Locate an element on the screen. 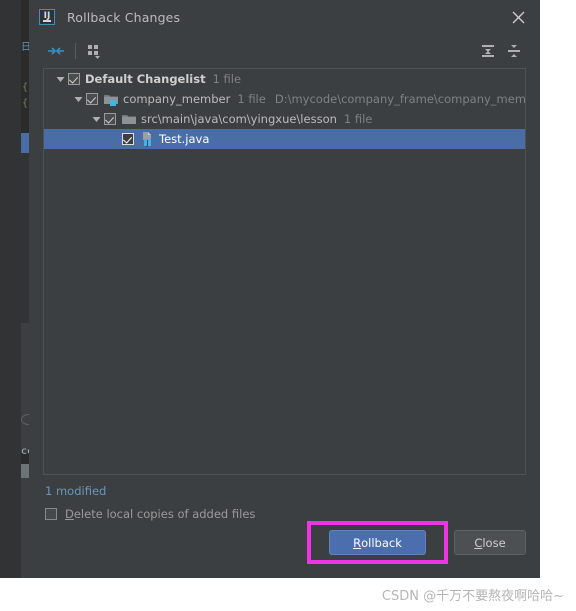 The height and width of the screenshot is (611, 576). svg-text: J is located at coordinates (146, 143).